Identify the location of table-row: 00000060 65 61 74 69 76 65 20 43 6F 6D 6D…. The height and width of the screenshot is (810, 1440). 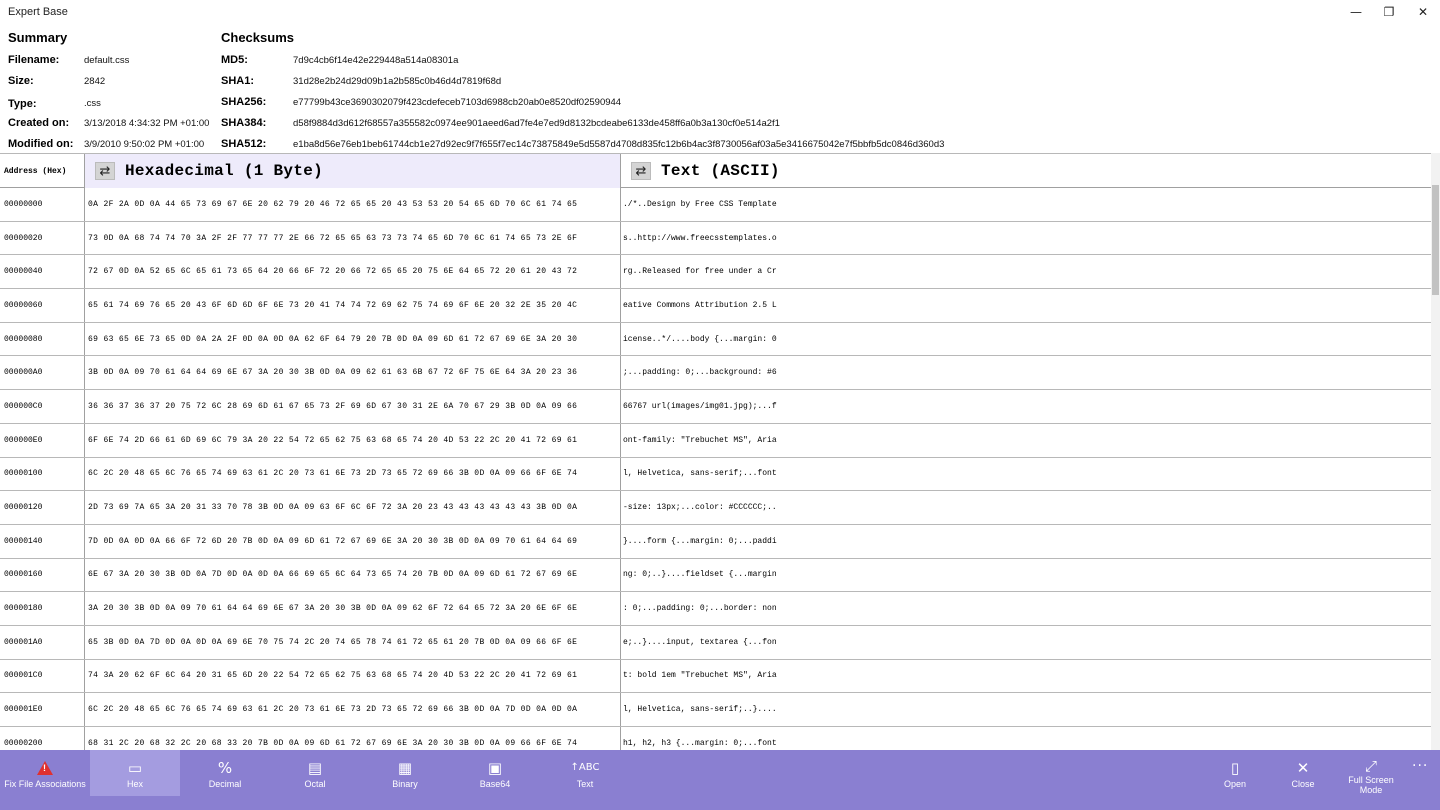
(715, 306).